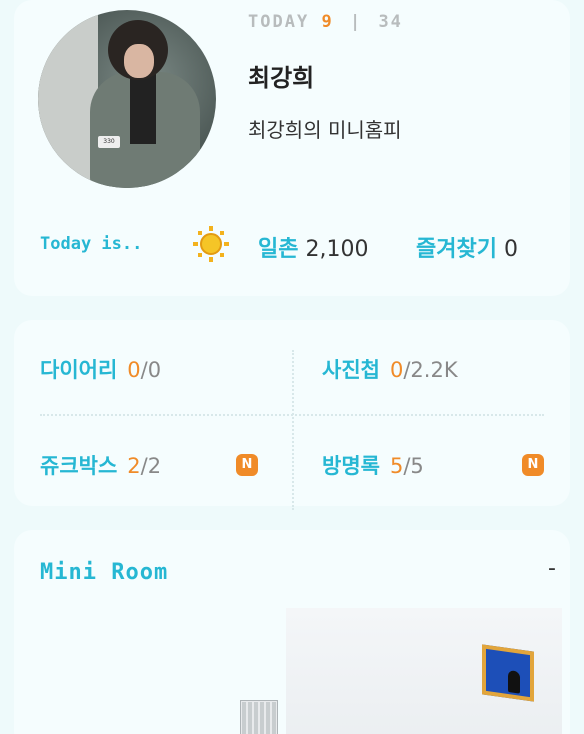 The width and height of the screenshot is (584, 734). I want to click on visitor-counter: TODAY 9 | 34, so click(325, 22).